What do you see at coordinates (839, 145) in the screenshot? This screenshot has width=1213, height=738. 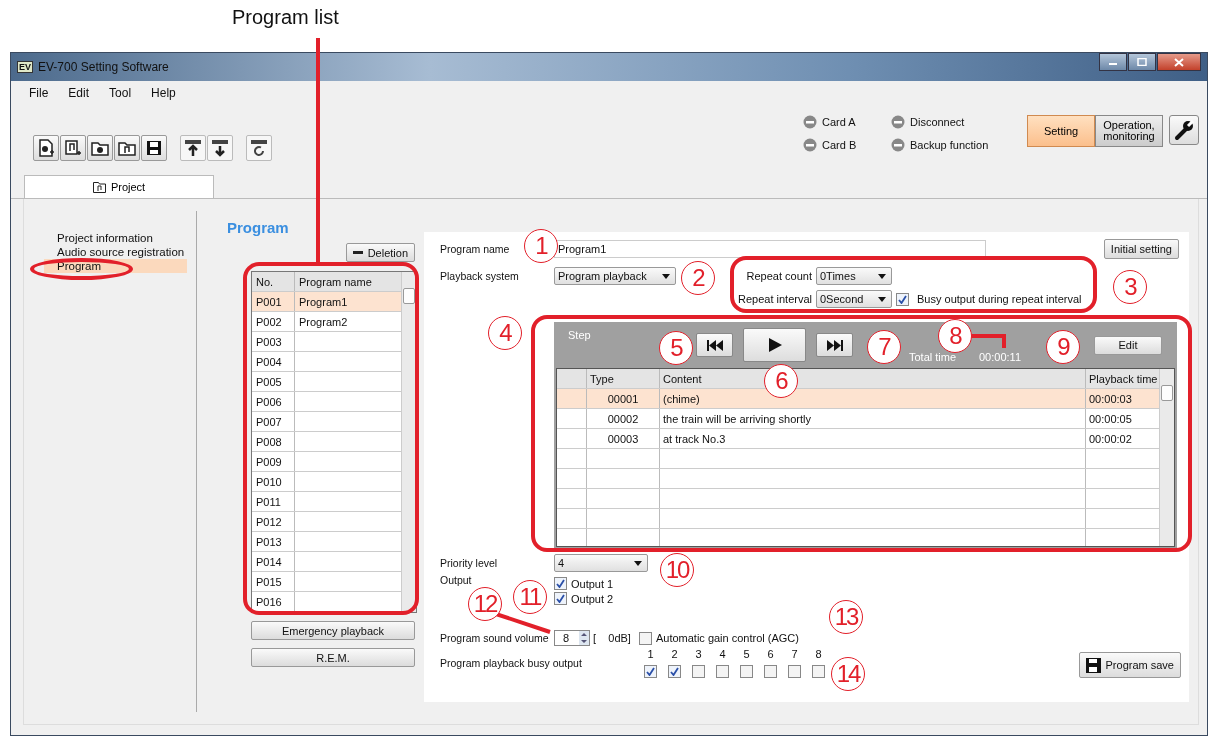 I see `status-label: Card B` at bounding box center [839, 145].